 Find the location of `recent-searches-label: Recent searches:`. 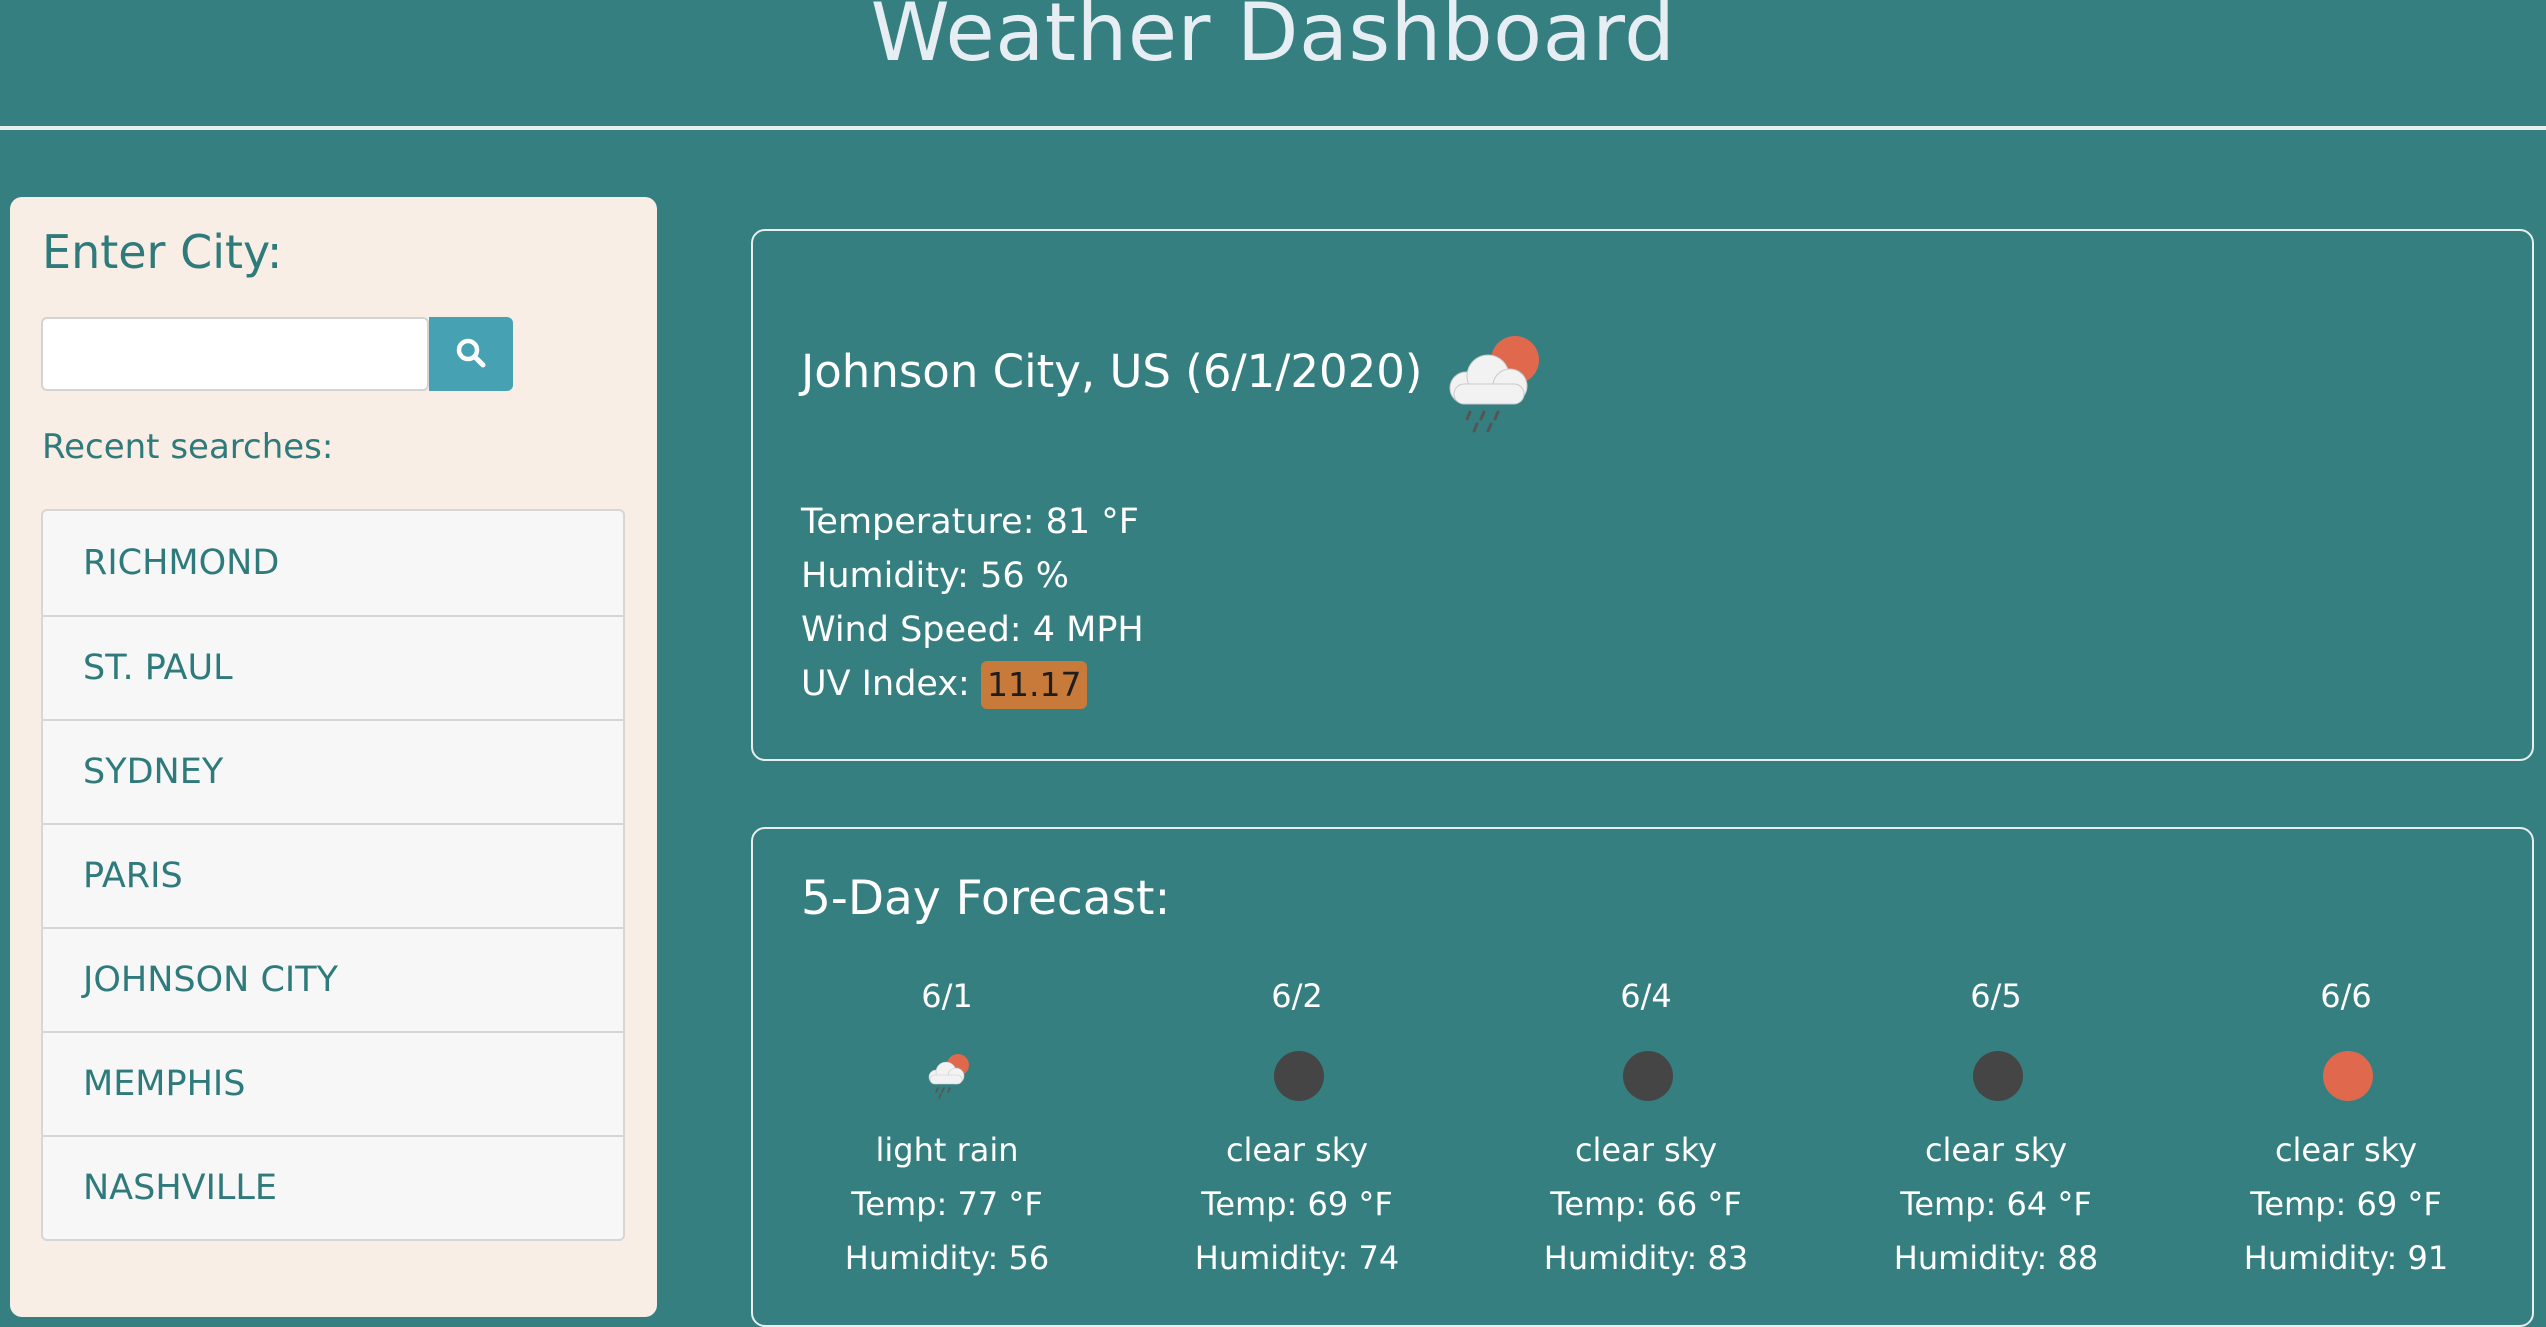

recent-searches-label: Recent searches: is located at coordinates (188, 447).